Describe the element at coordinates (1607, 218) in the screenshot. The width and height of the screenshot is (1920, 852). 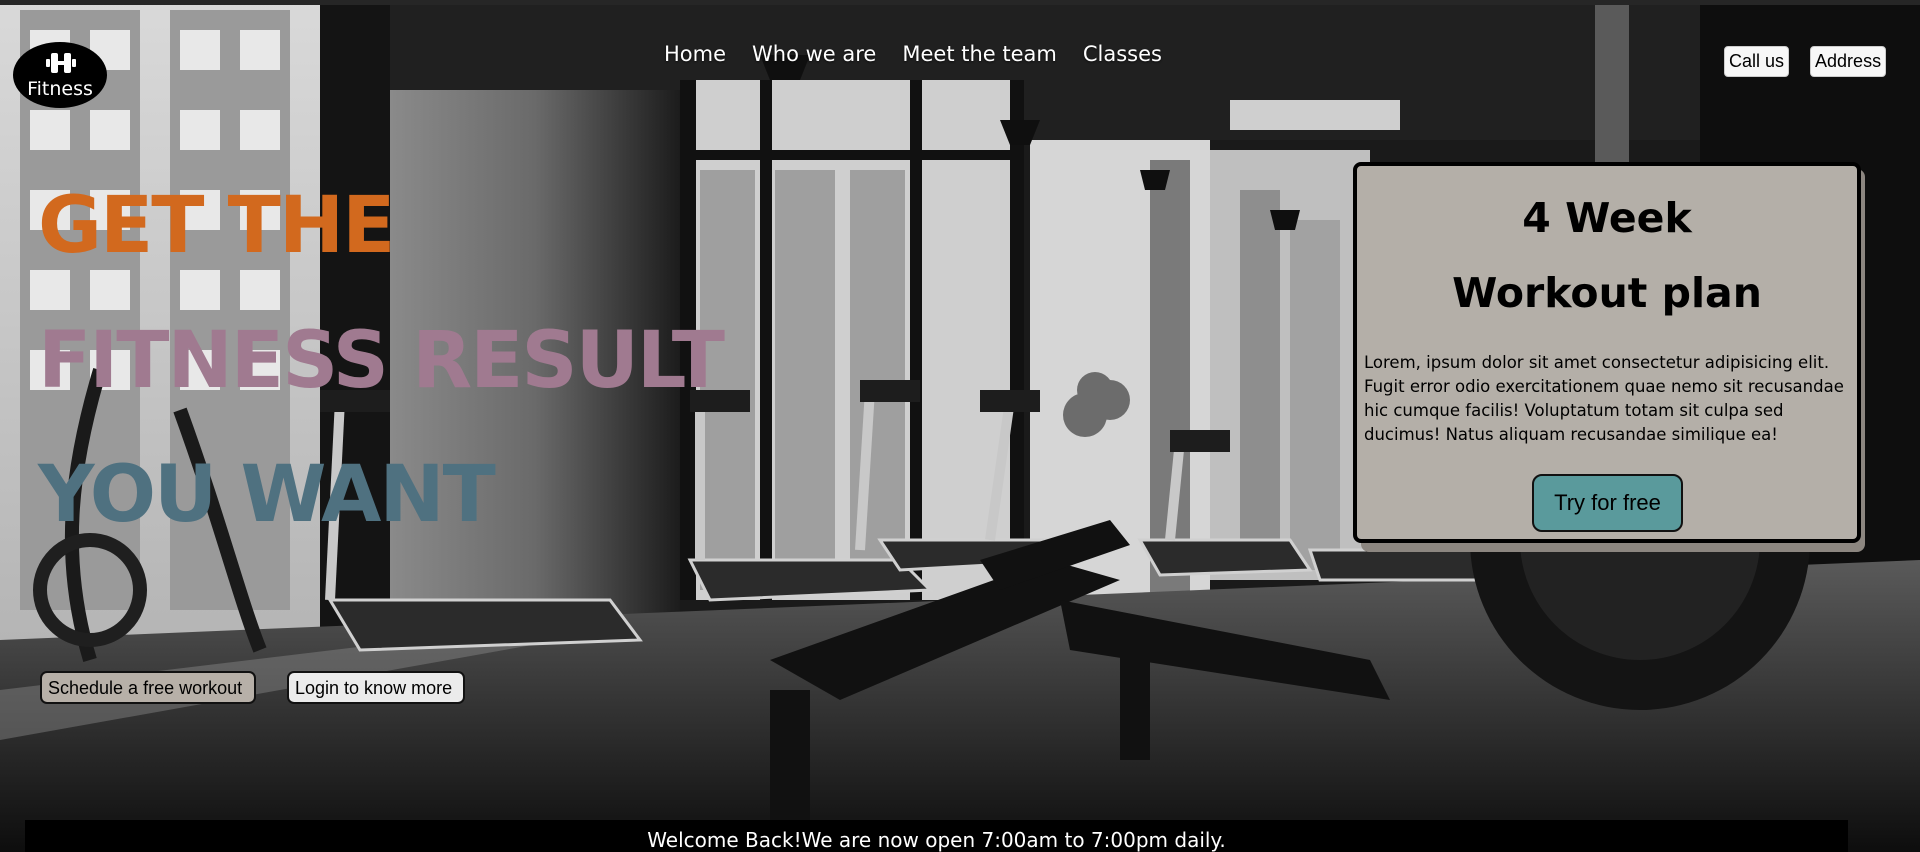
I see `card-title-line-1: 4 Week` at that location.